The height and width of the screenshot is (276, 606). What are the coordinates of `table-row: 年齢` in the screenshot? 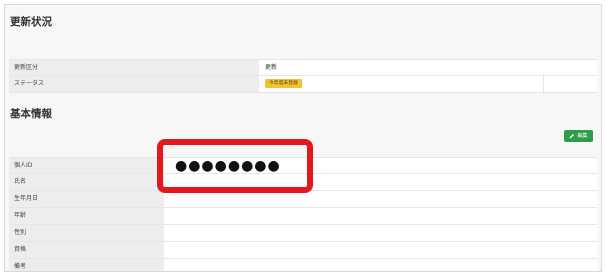 It's located at (303, 216).